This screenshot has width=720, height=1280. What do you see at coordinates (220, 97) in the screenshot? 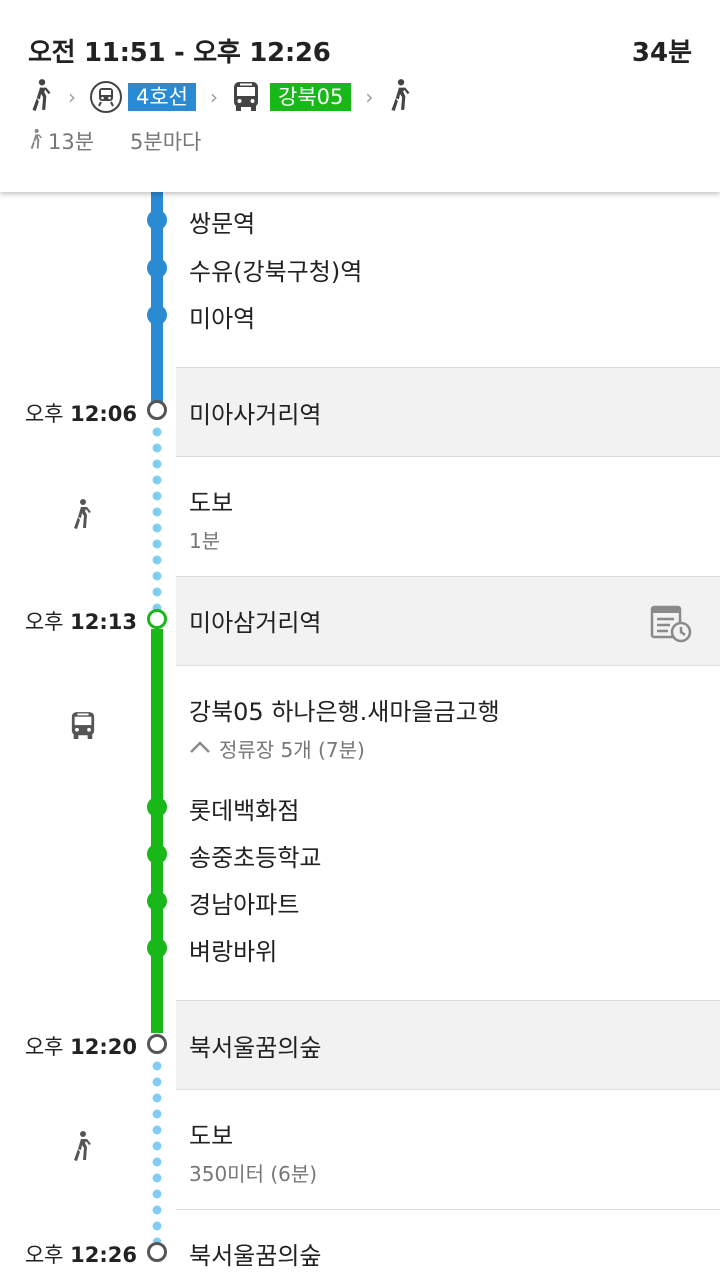
I see `route-steps: › 4호선 › 강북05 ›` at bounding box center [220, 97].